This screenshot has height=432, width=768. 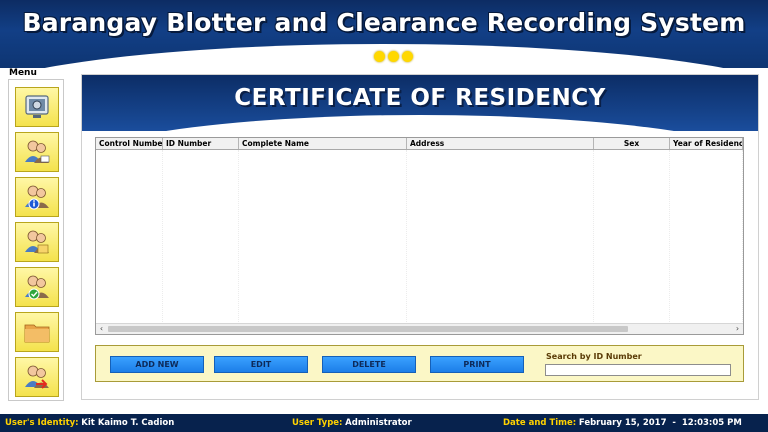 I want to click on menu-button-info, so click(x=37, y=197).